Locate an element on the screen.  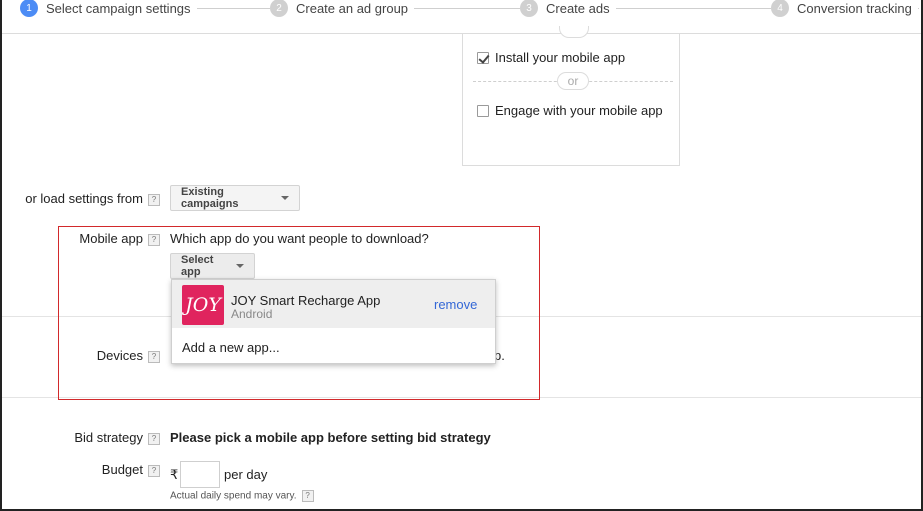
app-platform: Android is located at coordinates (252, 314).